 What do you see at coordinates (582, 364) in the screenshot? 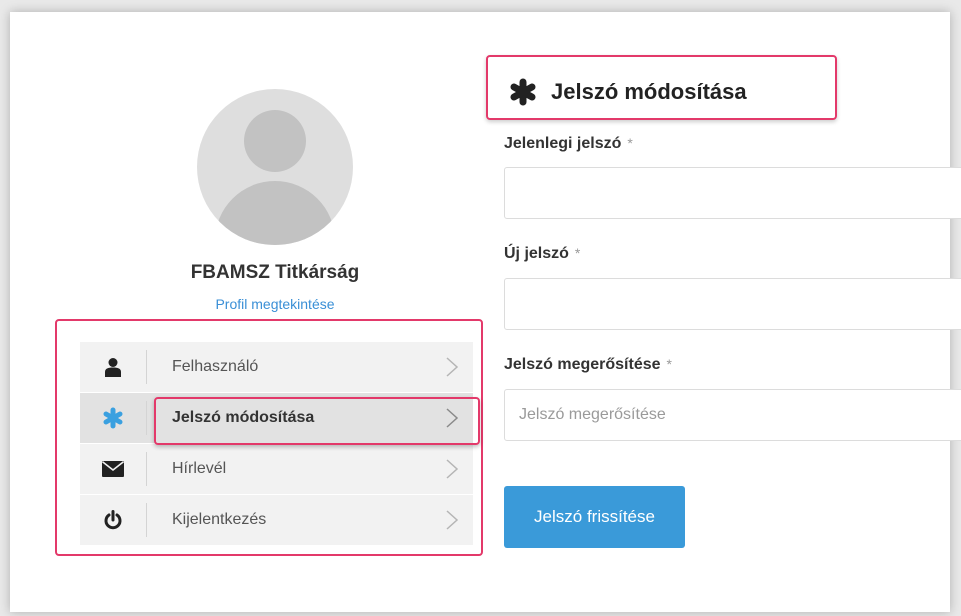
I see `confirm-password-label-text: Jelszó megerősítése` at bounding box center [582, 364].